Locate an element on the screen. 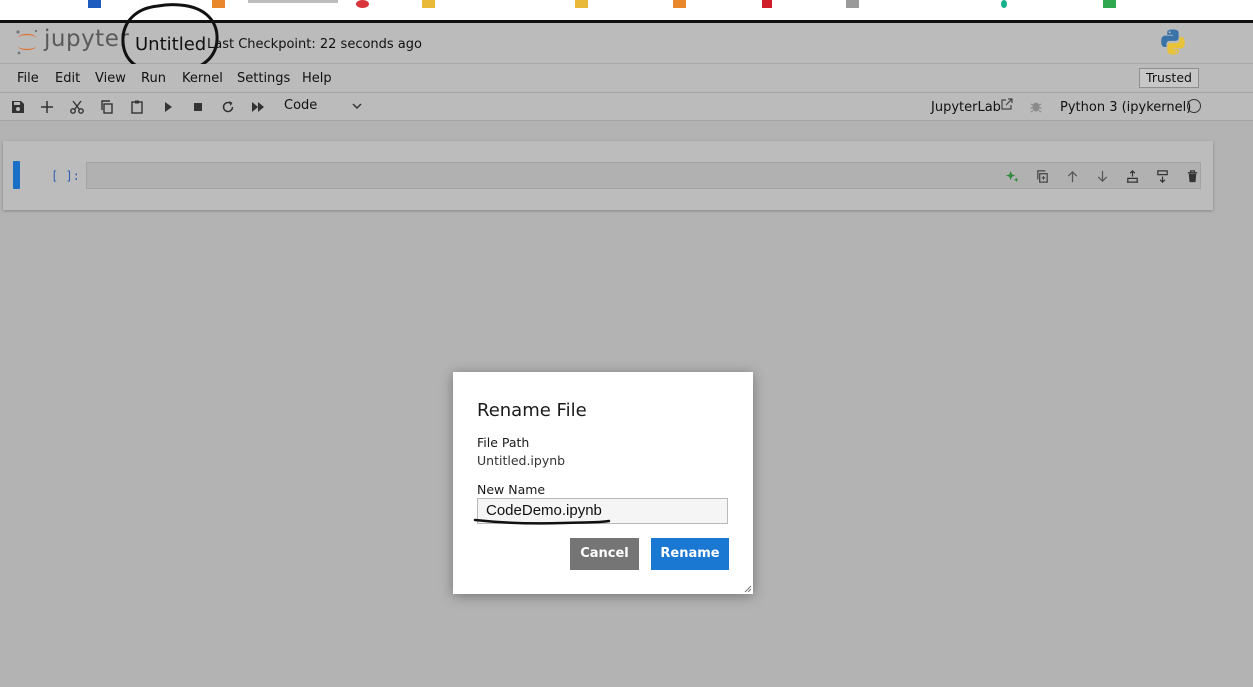 Image resolution: width=1253 pixels, height=687 pixels. restart-run-all-button is located at coordinates (258, 107).